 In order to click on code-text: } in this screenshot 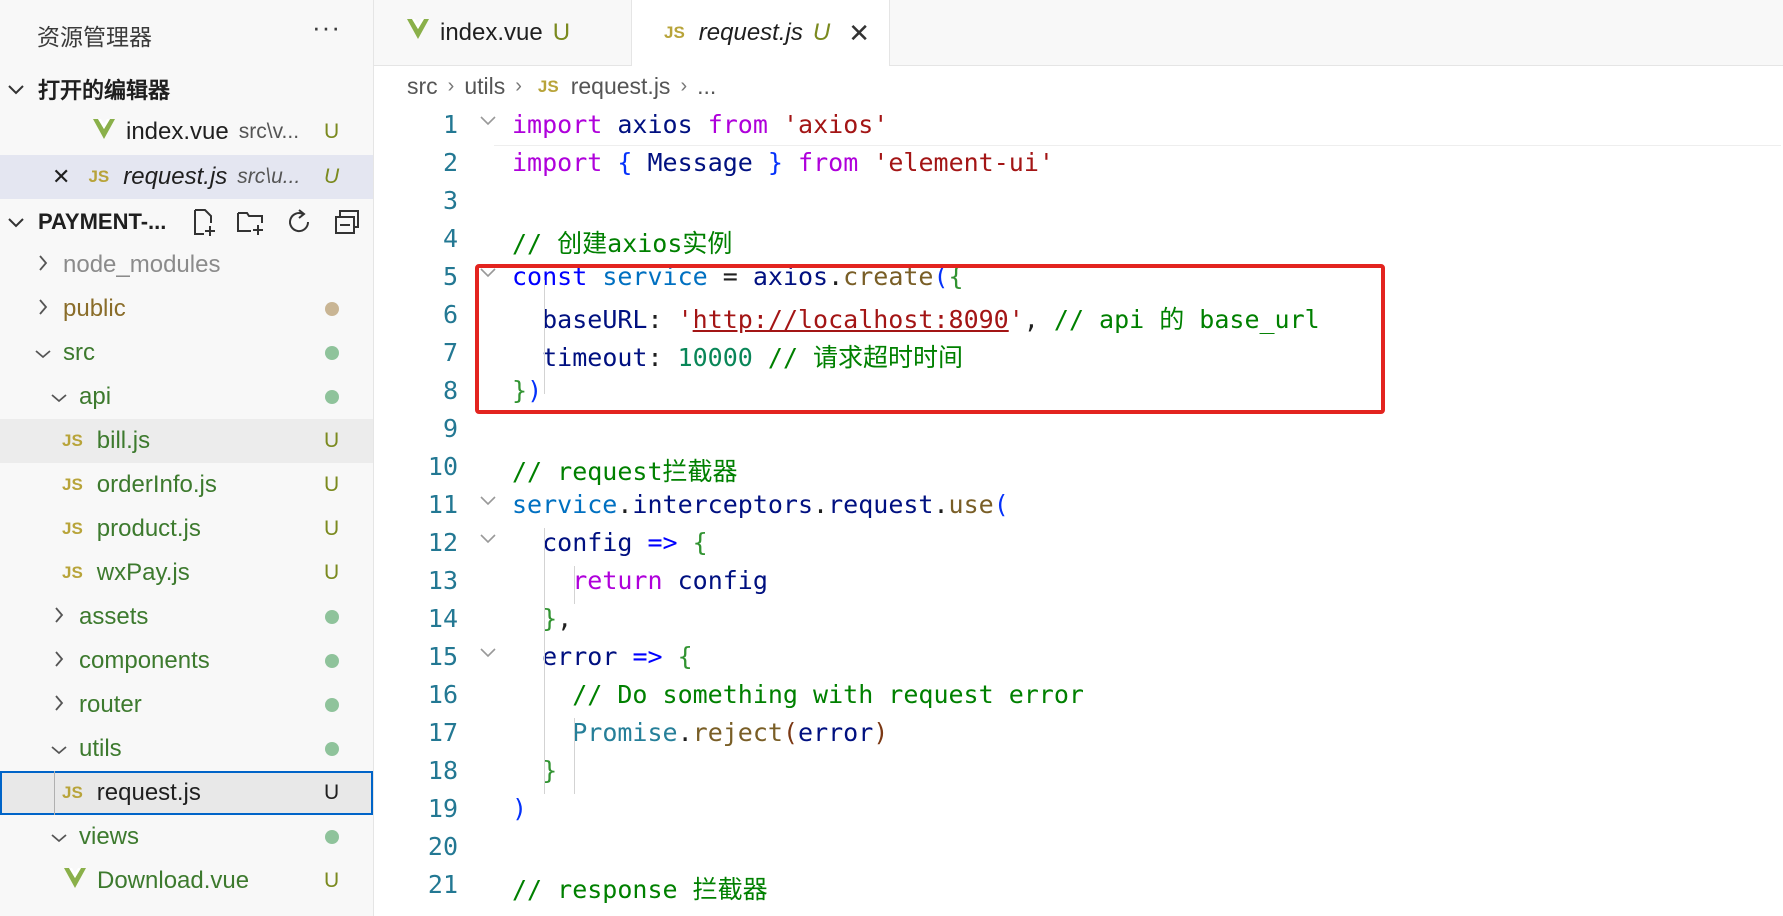, I will do `click(550, 770)`.